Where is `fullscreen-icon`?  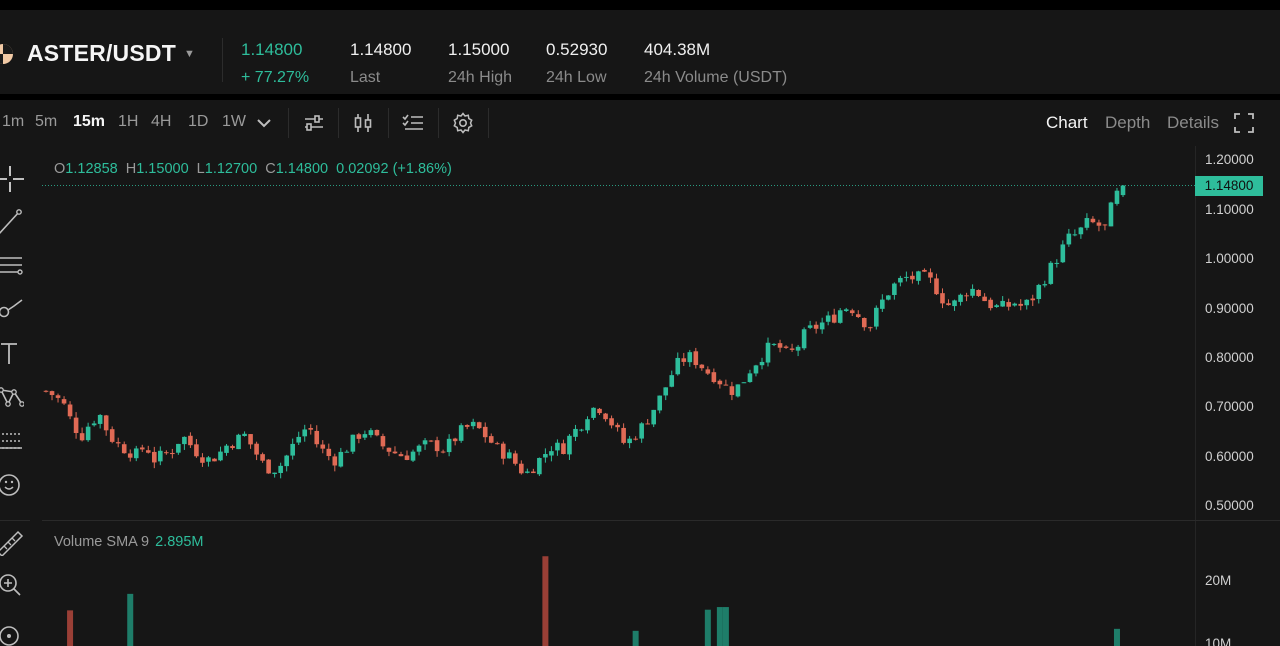 fullscreen-icon is located at coordinates (1244, 123).